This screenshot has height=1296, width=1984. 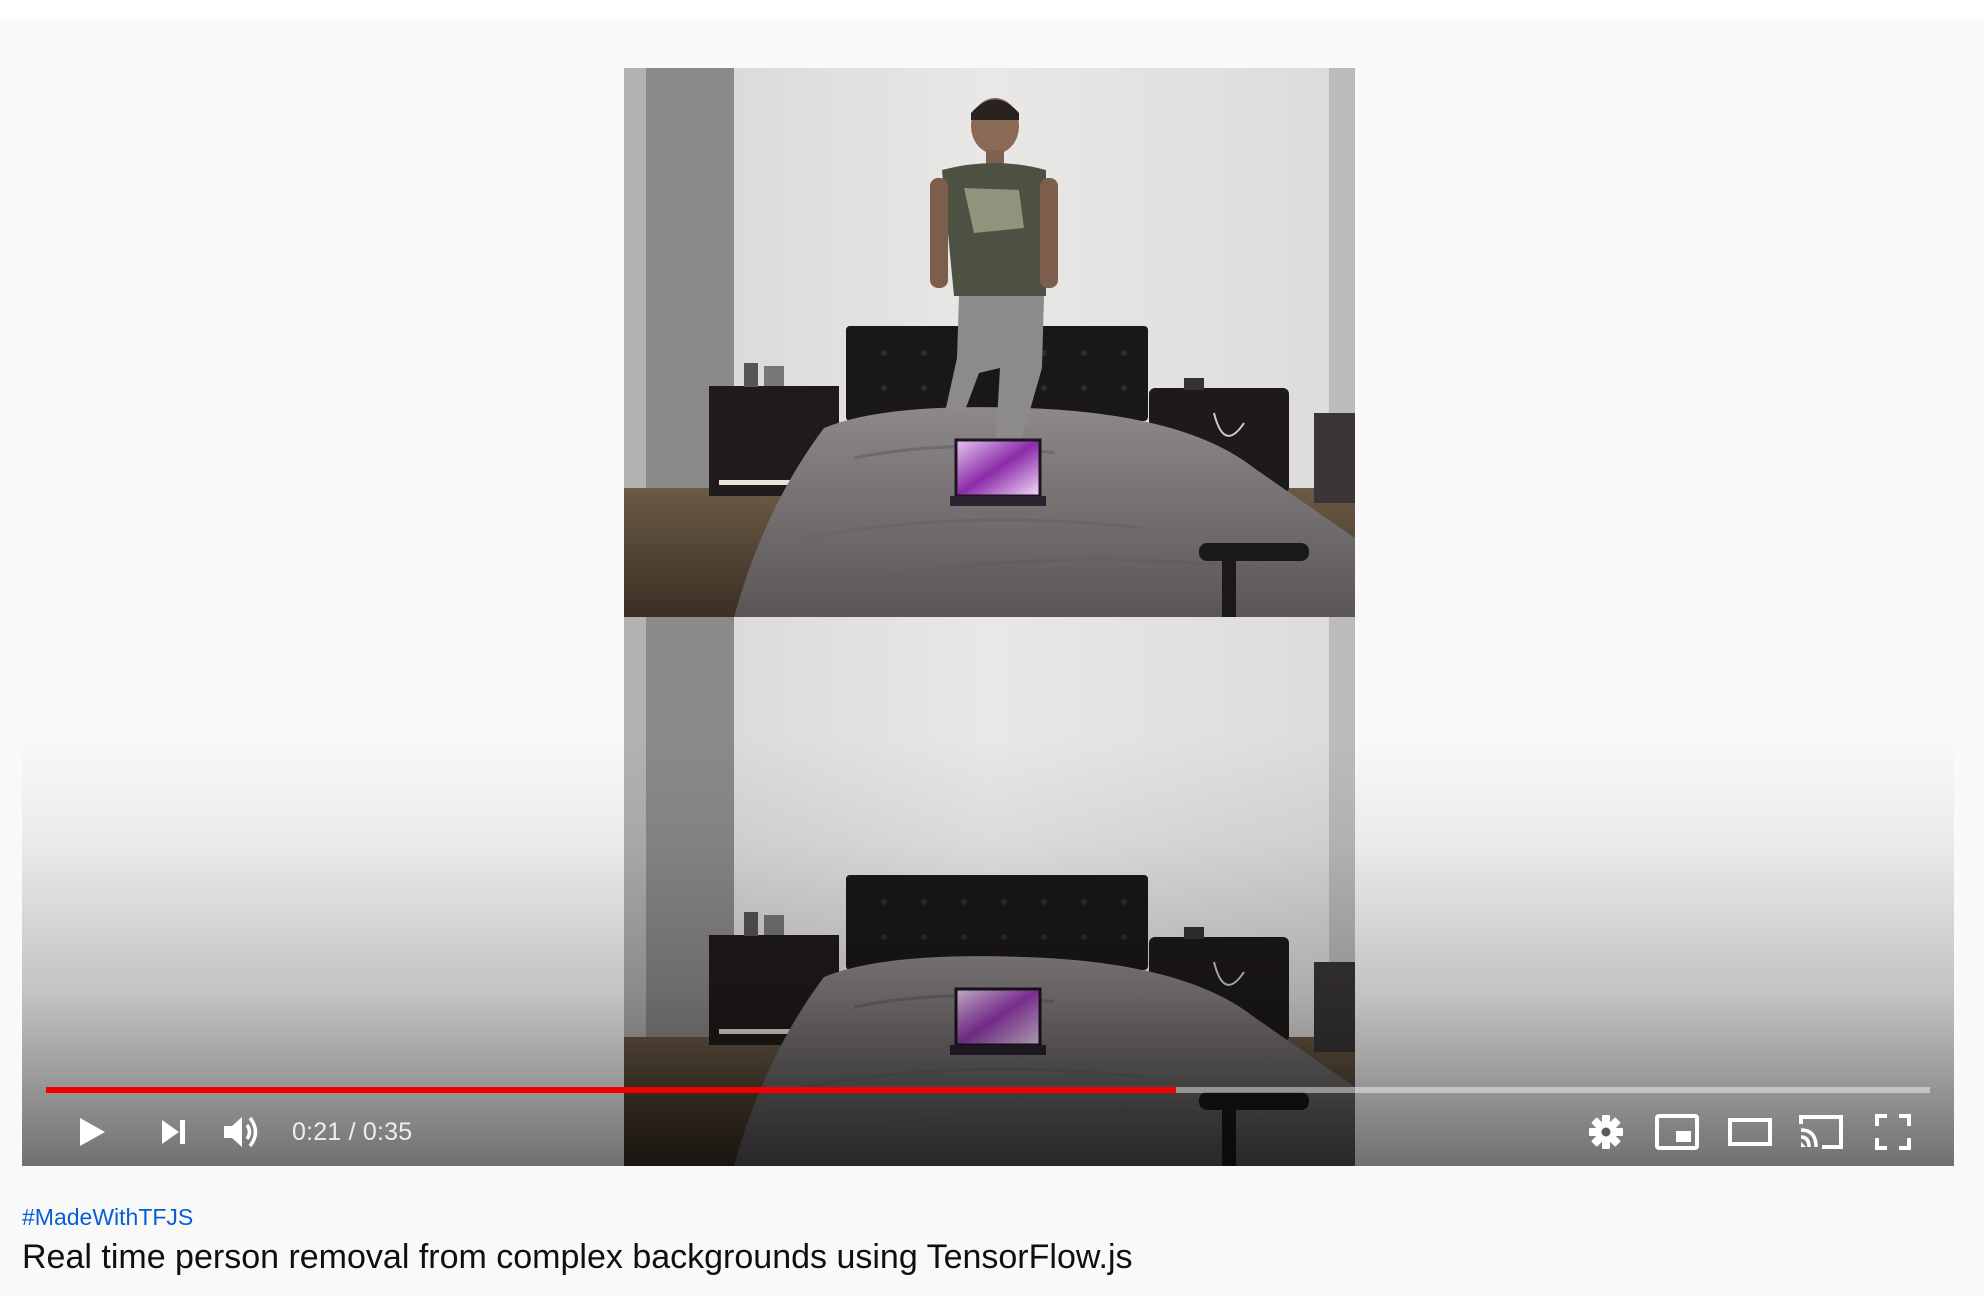 I want to click on theater-mode-button, so click(x=1750, y=1132).